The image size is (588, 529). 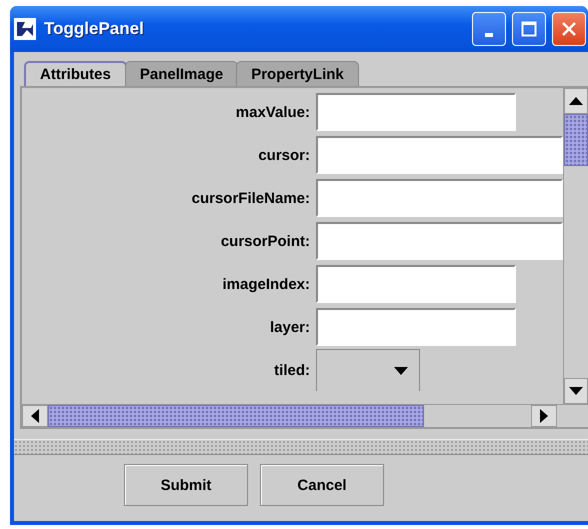 I want to click on horizontal-scrollbar, so click(x=289, y=416).